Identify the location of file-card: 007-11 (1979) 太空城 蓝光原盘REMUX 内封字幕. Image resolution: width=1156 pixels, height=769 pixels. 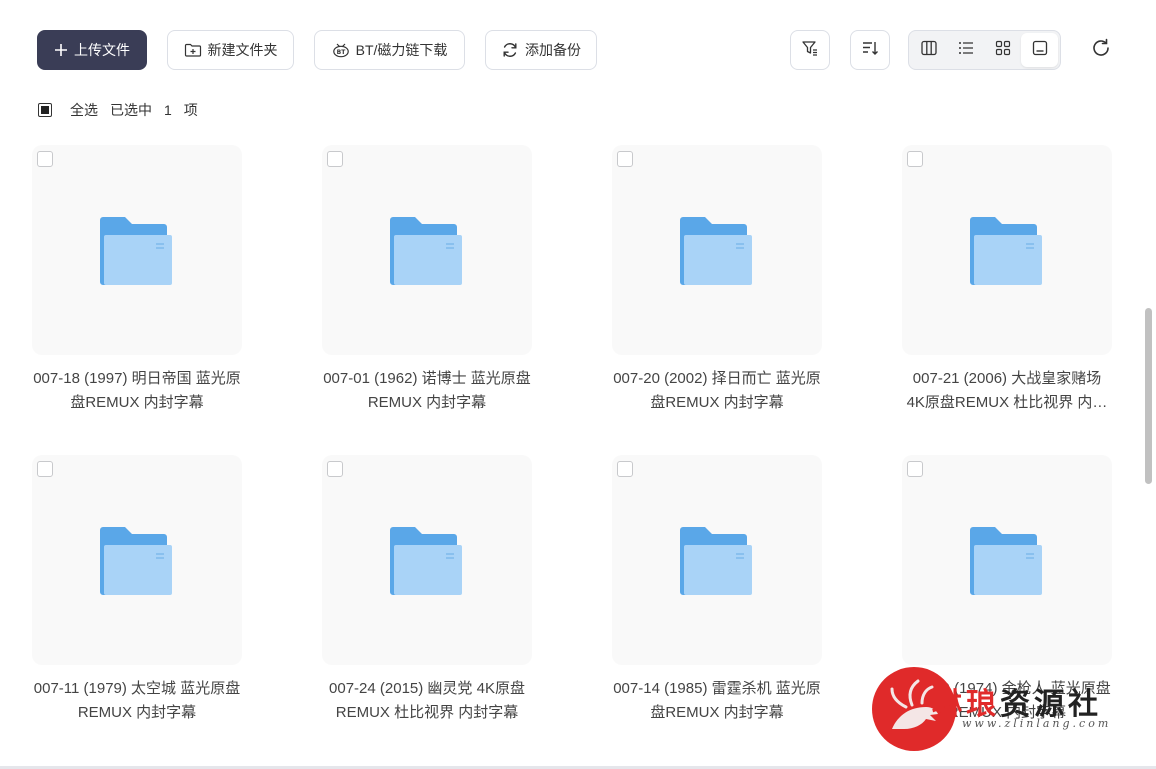
(137, 590).